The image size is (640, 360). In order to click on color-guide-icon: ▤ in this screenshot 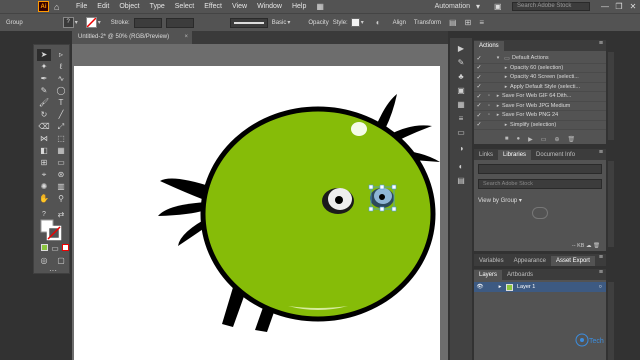, I will do `click(461, 181)`.